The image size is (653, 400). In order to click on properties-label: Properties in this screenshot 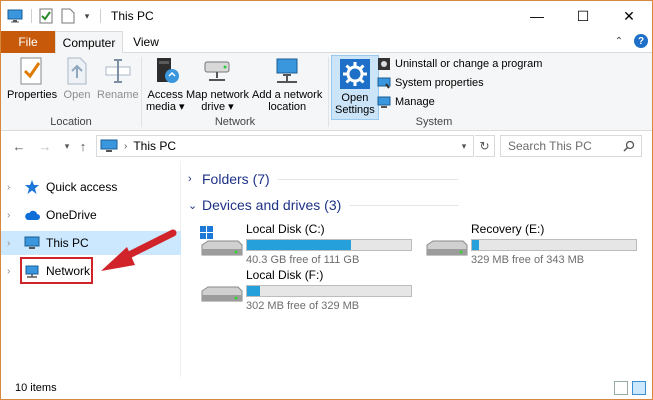, I will do `click(32, 95)`.